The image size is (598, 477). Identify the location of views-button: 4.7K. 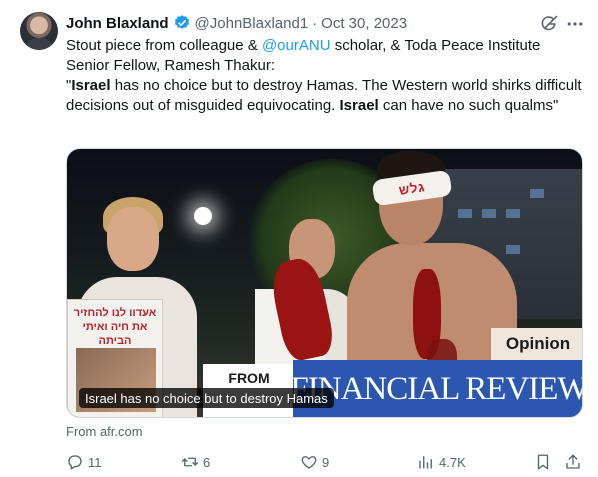
(441, 462).